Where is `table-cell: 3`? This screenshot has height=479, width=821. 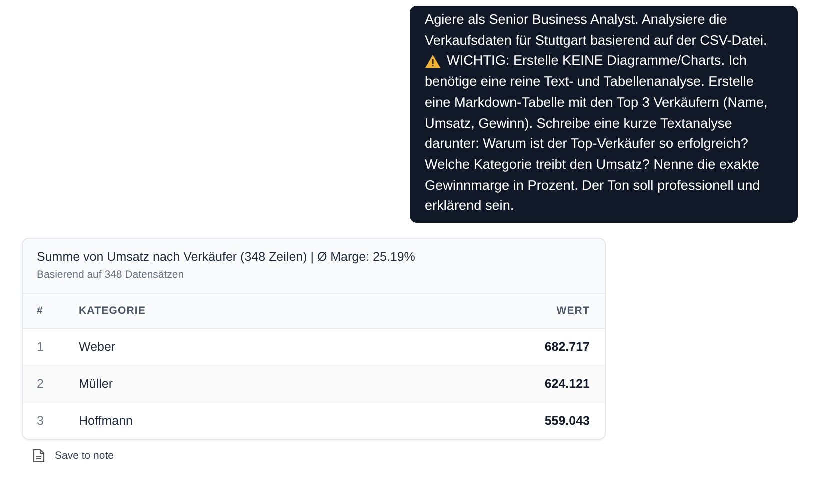
table-cell: 3 is located at coordinates (51, 421).